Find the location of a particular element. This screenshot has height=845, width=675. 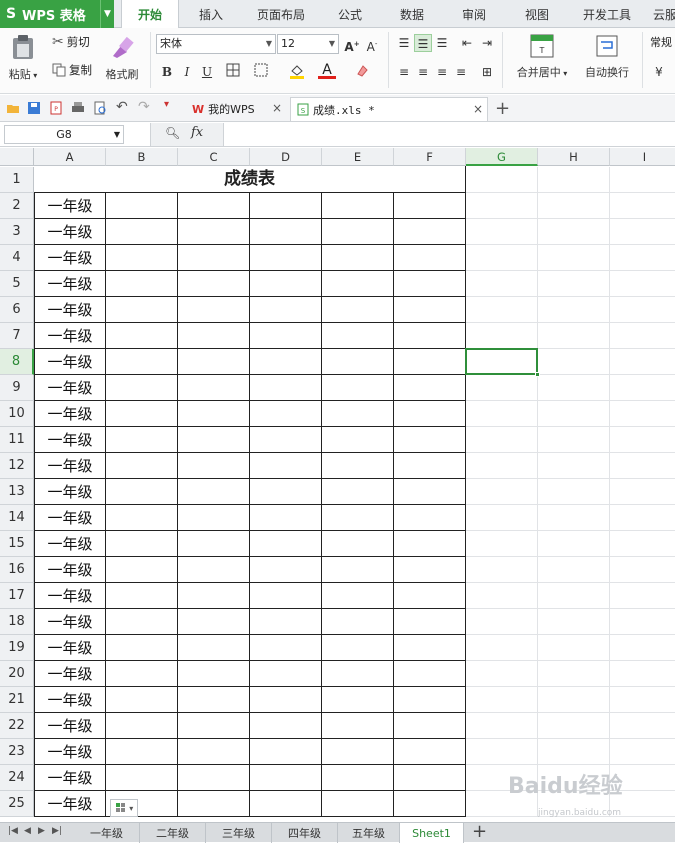

sheet-tab-grade5: 五年级 is located at coordinates (369, 833).